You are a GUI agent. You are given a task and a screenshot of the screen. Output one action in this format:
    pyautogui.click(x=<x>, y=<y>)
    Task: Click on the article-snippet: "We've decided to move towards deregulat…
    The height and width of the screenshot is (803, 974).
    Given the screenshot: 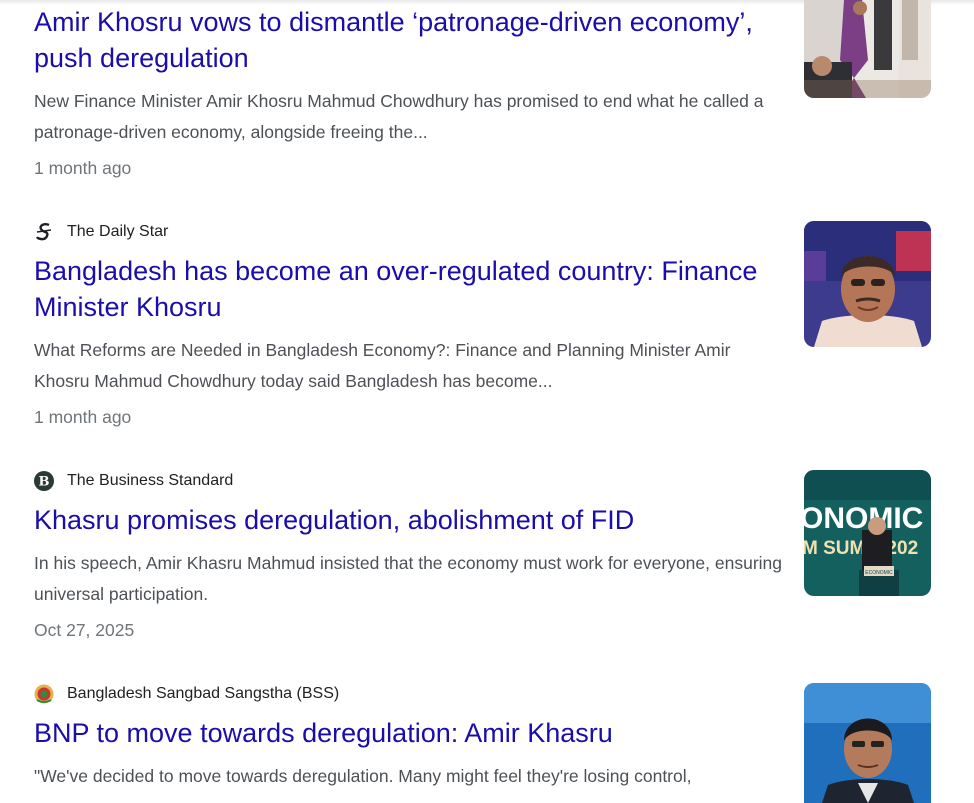 What is the action you would take?
    pyautogui.click(x=363, y=776)
    